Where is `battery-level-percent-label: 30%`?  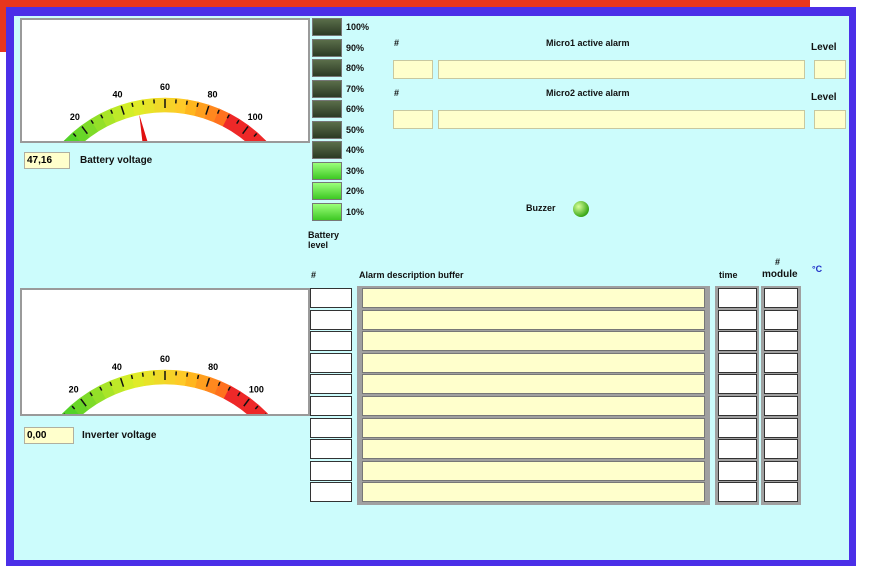
battery-level-percent-label: 30% is located at coordinates (355, 170).